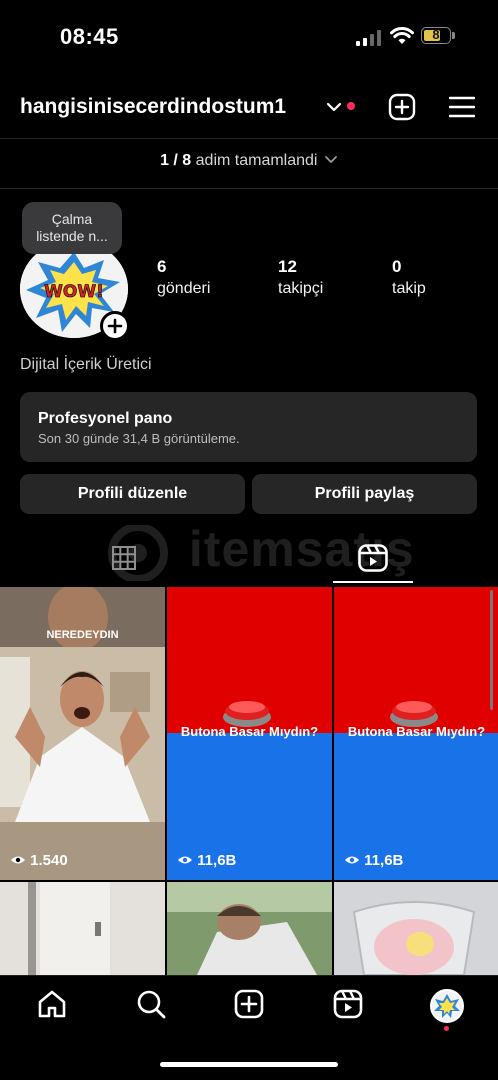 This screenshot has height=1080, width=498. Describe the element at coordinates (82, 635) in the screenshot. I see `reel-caption: NEREDEYDIN` at that location.